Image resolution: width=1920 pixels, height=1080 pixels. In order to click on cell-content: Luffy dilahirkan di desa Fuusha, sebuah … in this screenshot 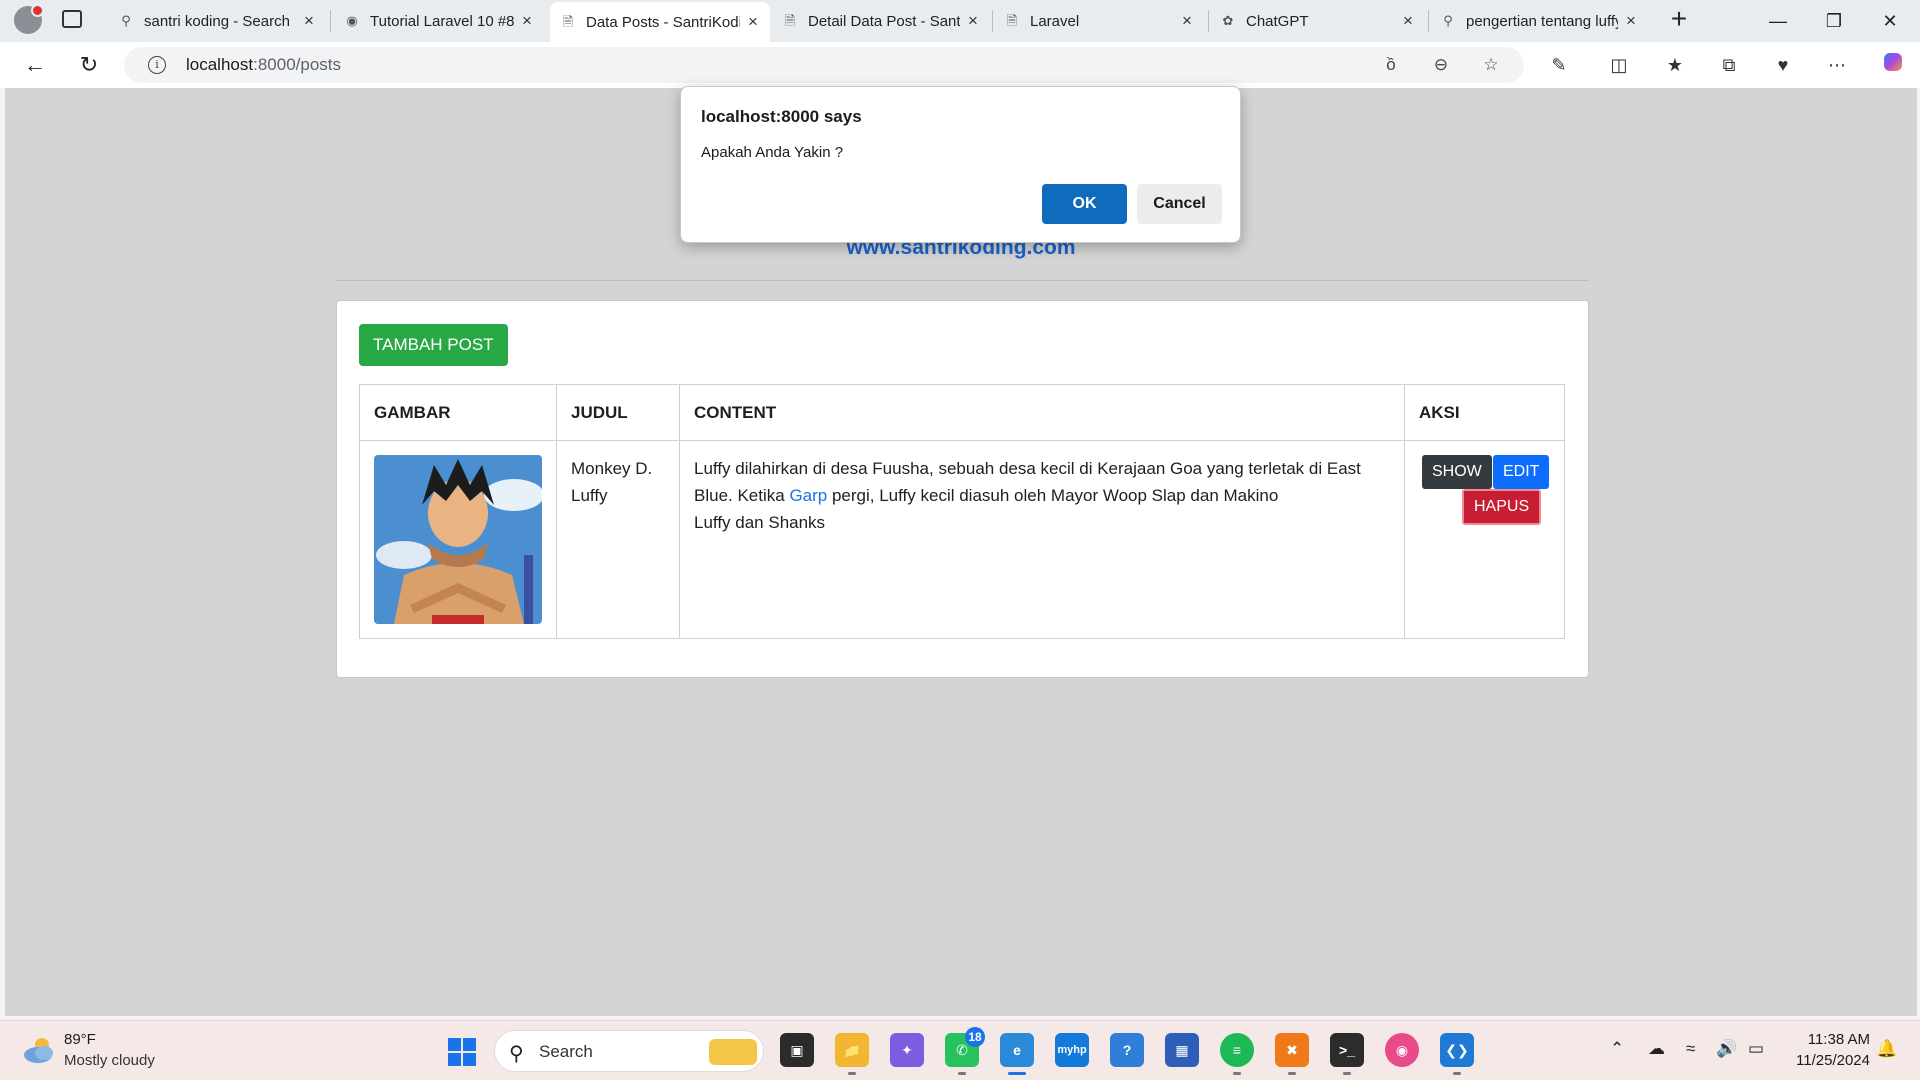, I will do `click(1042, 539)`.